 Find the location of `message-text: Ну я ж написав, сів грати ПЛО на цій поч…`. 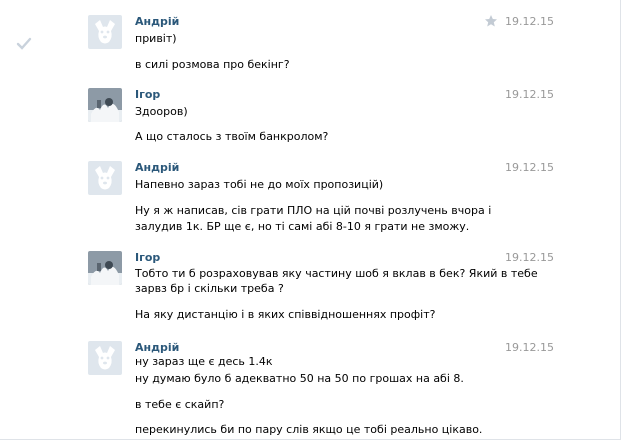

message-text: Ну я ж написав, сів грати ПЛО на цій поч… is located at coordinates (313, 210).